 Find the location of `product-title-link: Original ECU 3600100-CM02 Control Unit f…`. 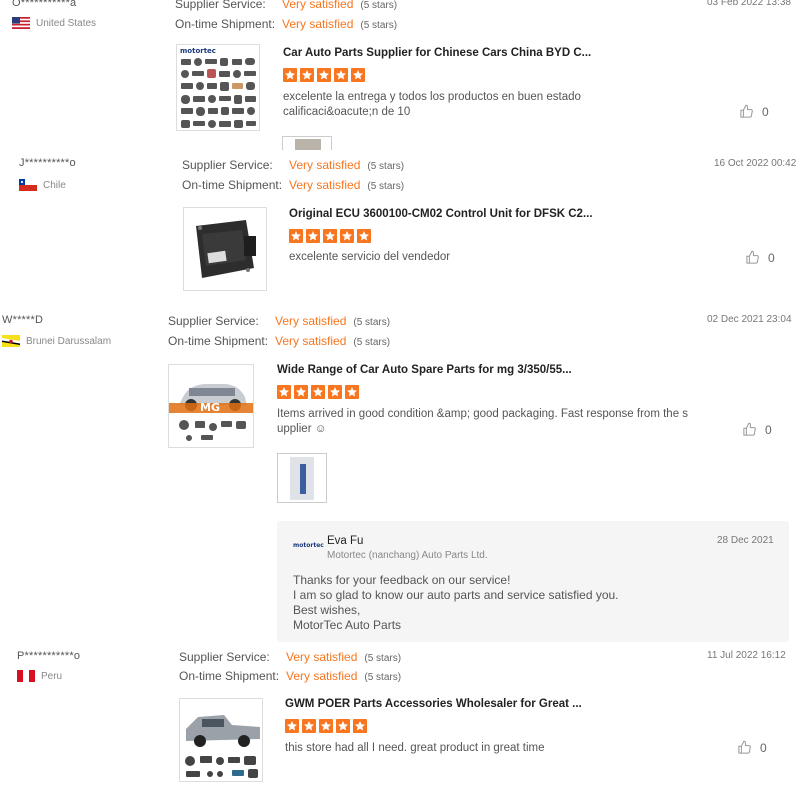

product-title-link: Original ECU 3600100-CM02 Control Unit f… is located at coordinates (441, 214).